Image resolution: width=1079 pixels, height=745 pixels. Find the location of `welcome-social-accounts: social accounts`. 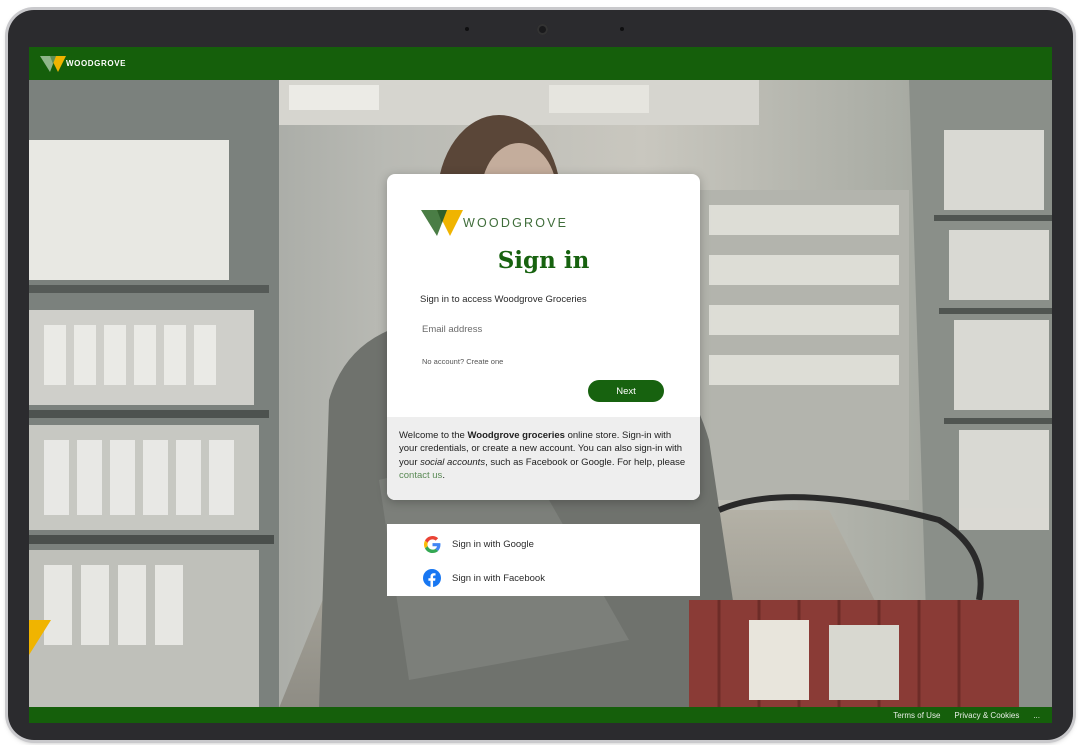

welcome-social-accounts: social accounts is located at coordinates (453, 462).